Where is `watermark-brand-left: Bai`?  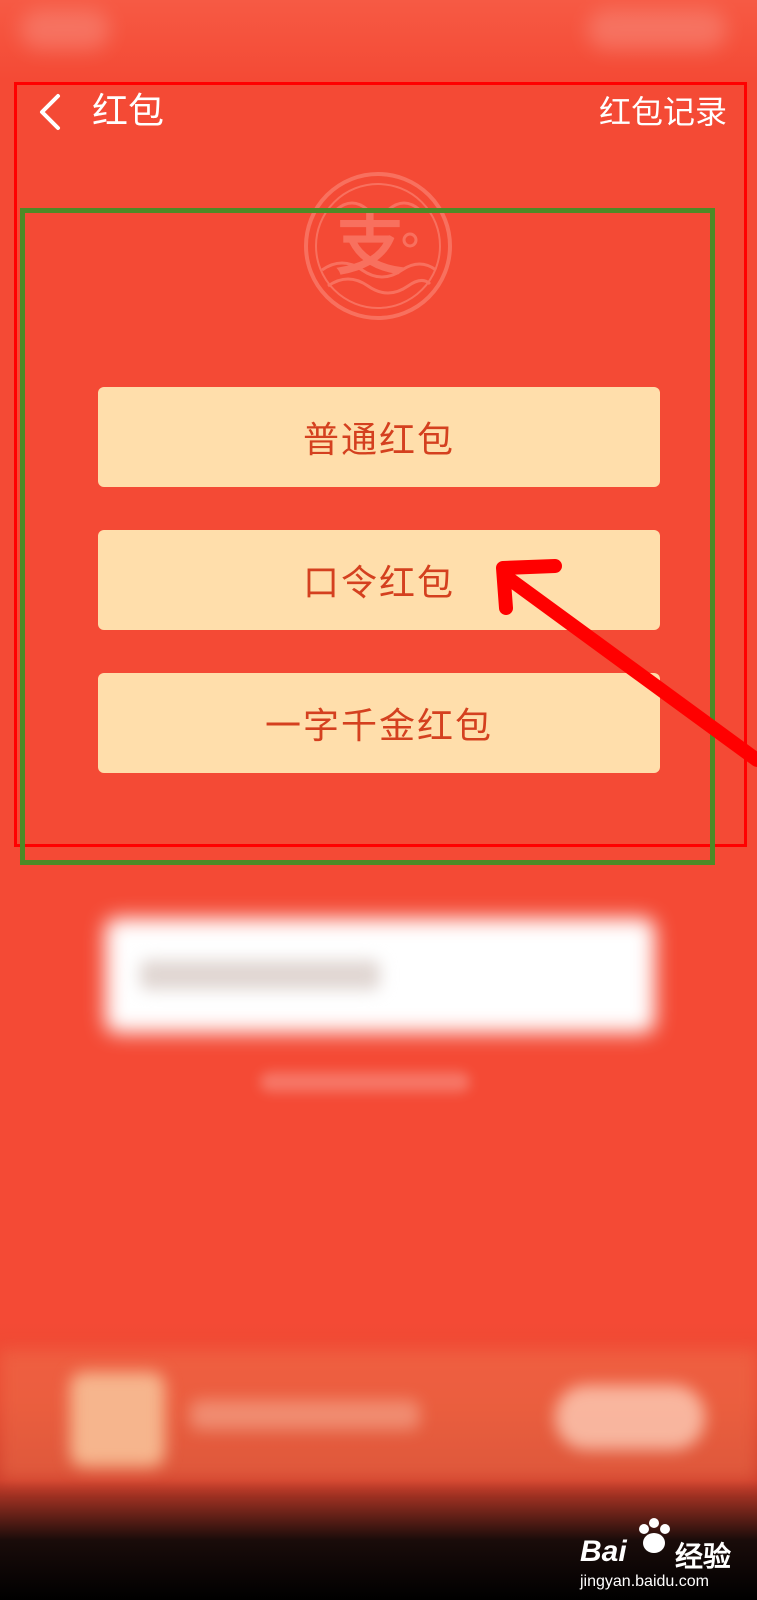
watermark-brand-left: Bai is located at coordinates (603, 1551).